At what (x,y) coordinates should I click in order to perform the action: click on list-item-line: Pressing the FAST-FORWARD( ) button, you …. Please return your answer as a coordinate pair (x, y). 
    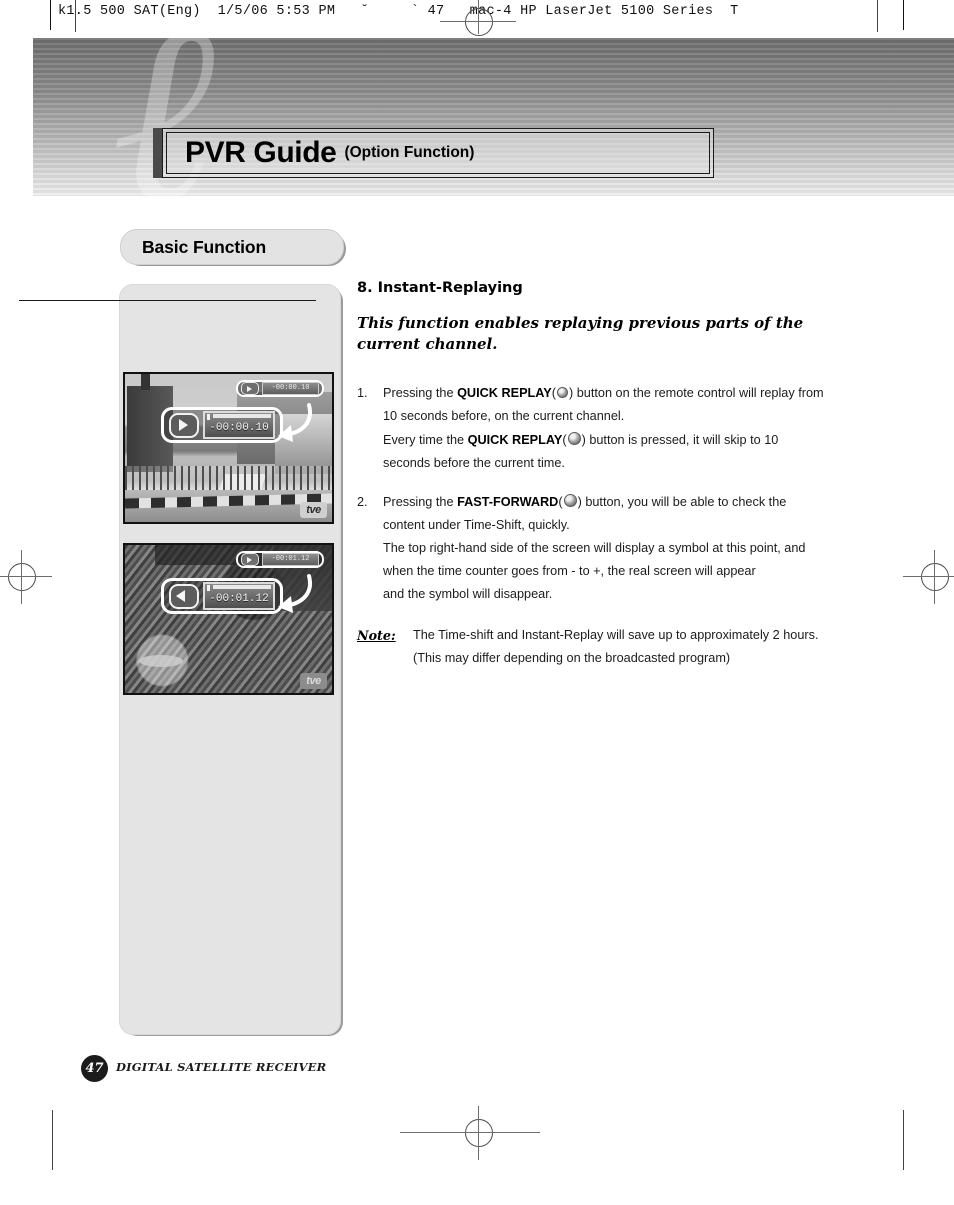
    Looking at the image, I should click on (620, 502).